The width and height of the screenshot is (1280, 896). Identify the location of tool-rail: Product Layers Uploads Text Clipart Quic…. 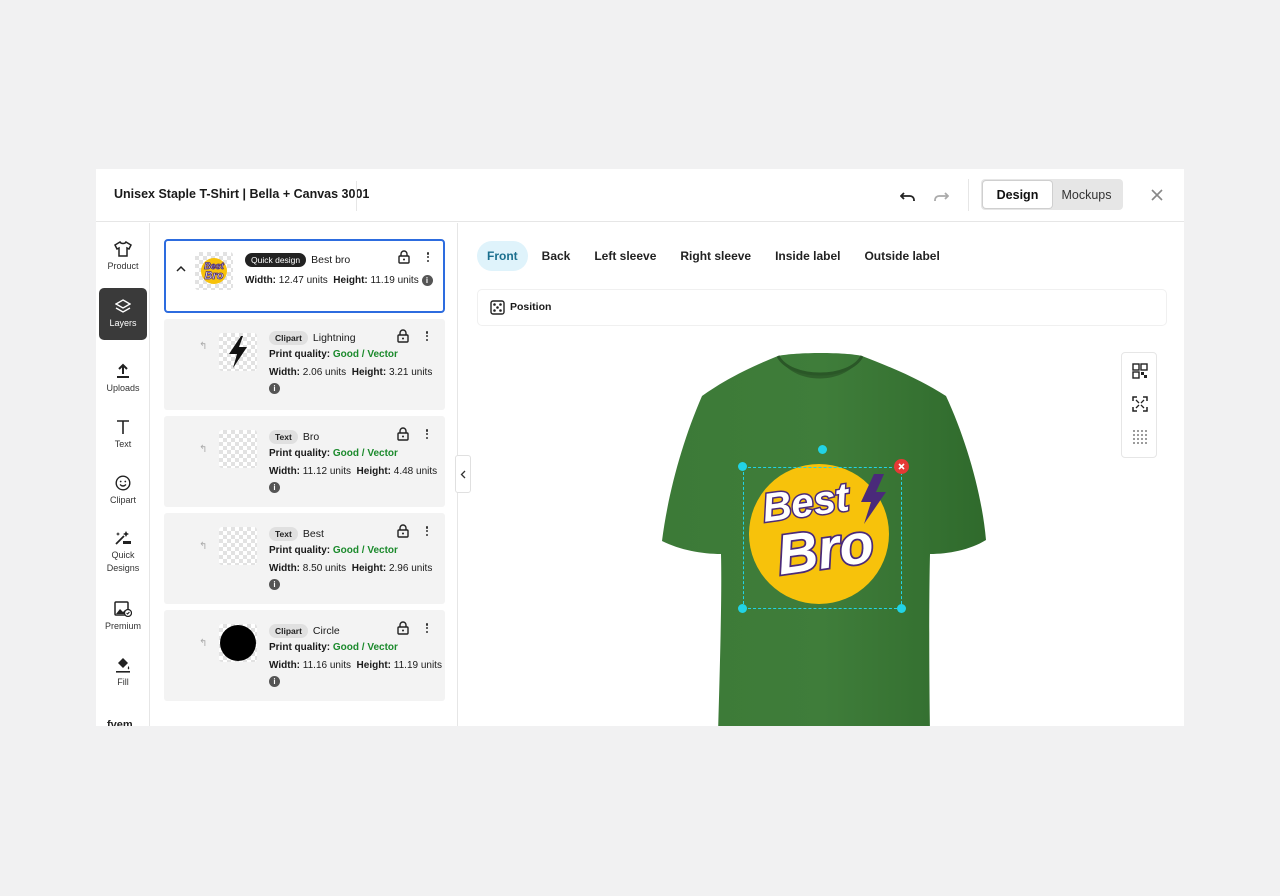
(123, 474).